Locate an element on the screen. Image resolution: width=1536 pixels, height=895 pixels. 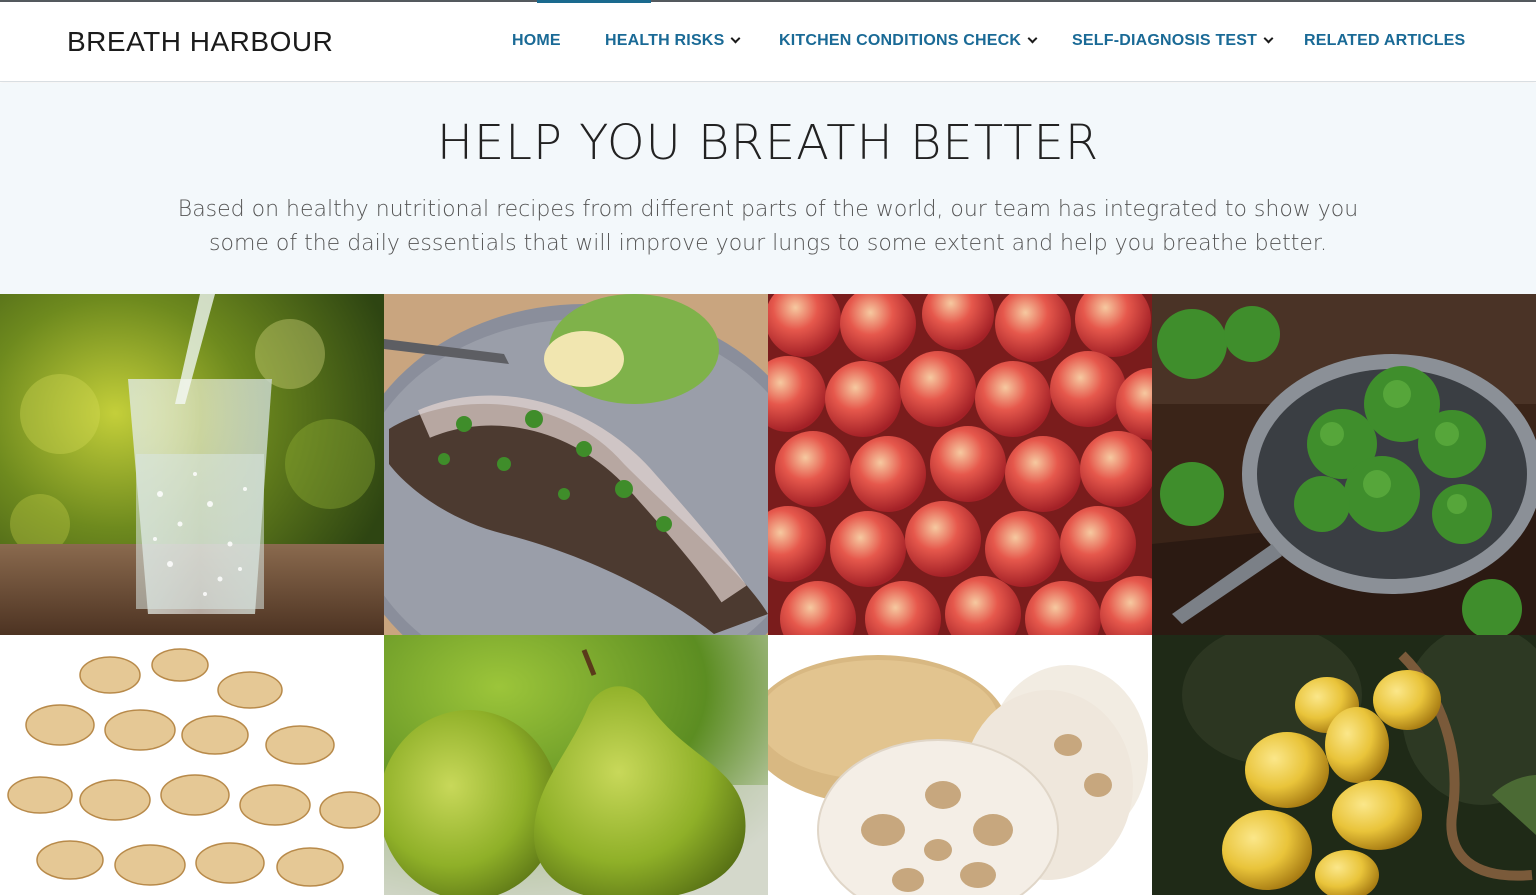
hero-title: HELP YOU BREATH BETTER is located at coordinates (768, 143).